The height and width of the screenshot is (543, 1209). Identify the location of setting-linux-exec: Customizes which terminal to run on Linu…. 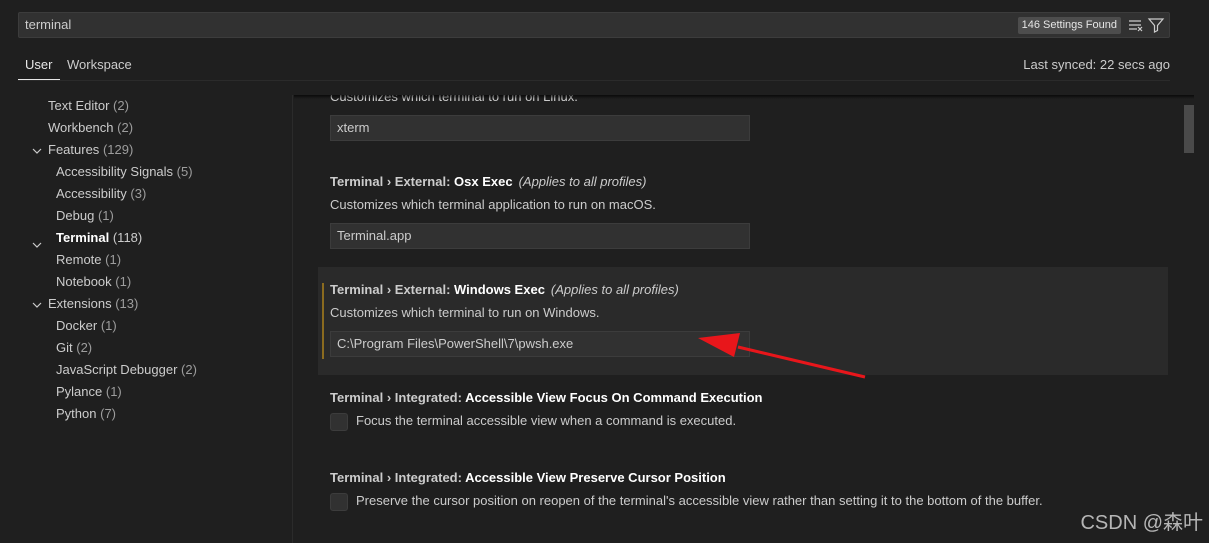
(743, 121).